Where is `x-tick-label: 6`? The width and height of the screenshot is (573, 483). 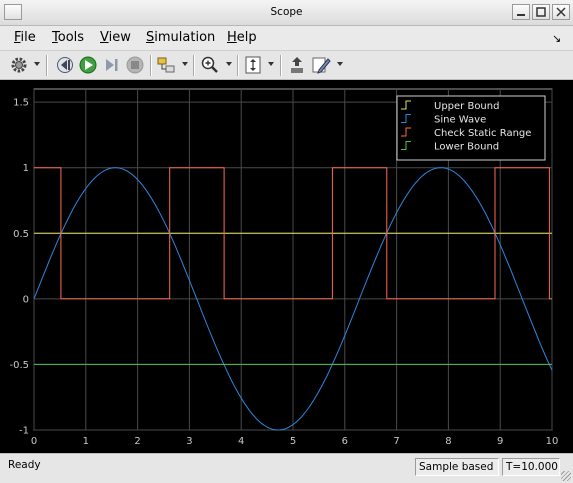
x-tick-label: 6 is located at coordinates (345, 441).